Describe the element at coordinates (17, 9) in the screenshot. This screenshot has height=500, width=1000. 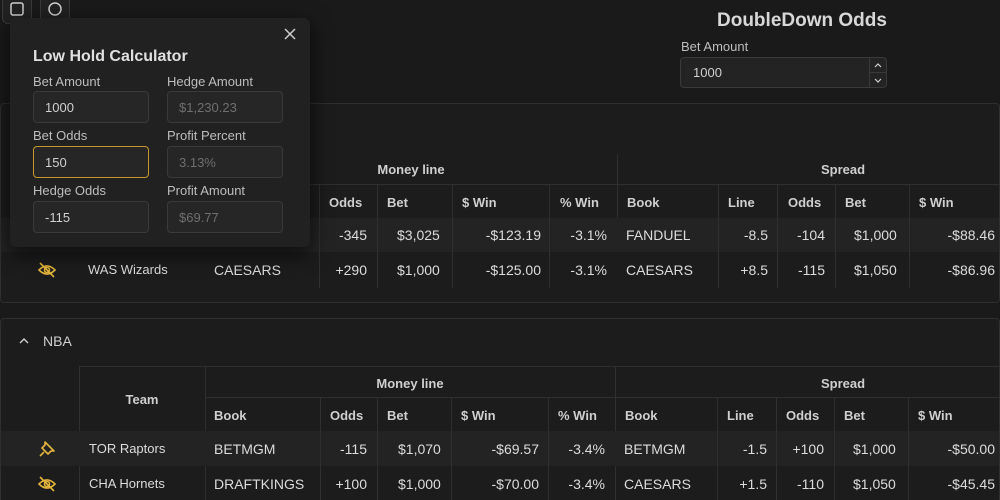
I see `sidebar-icon` at that location.